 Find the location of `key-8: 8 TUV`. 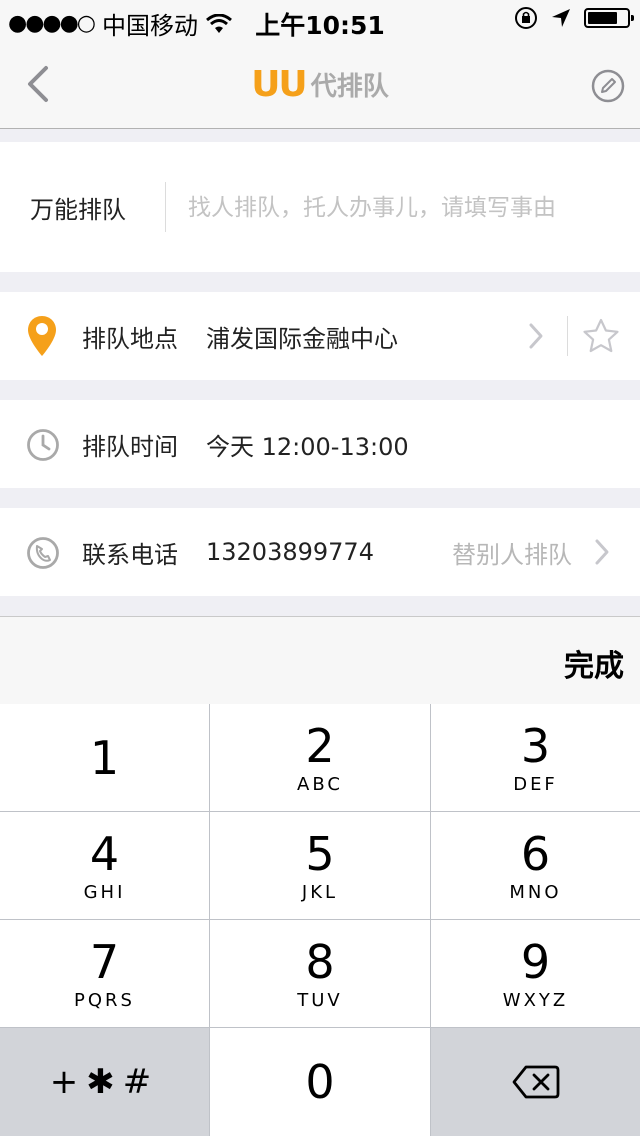

key-8: 8 TUV is located at coordinates (320, 973).